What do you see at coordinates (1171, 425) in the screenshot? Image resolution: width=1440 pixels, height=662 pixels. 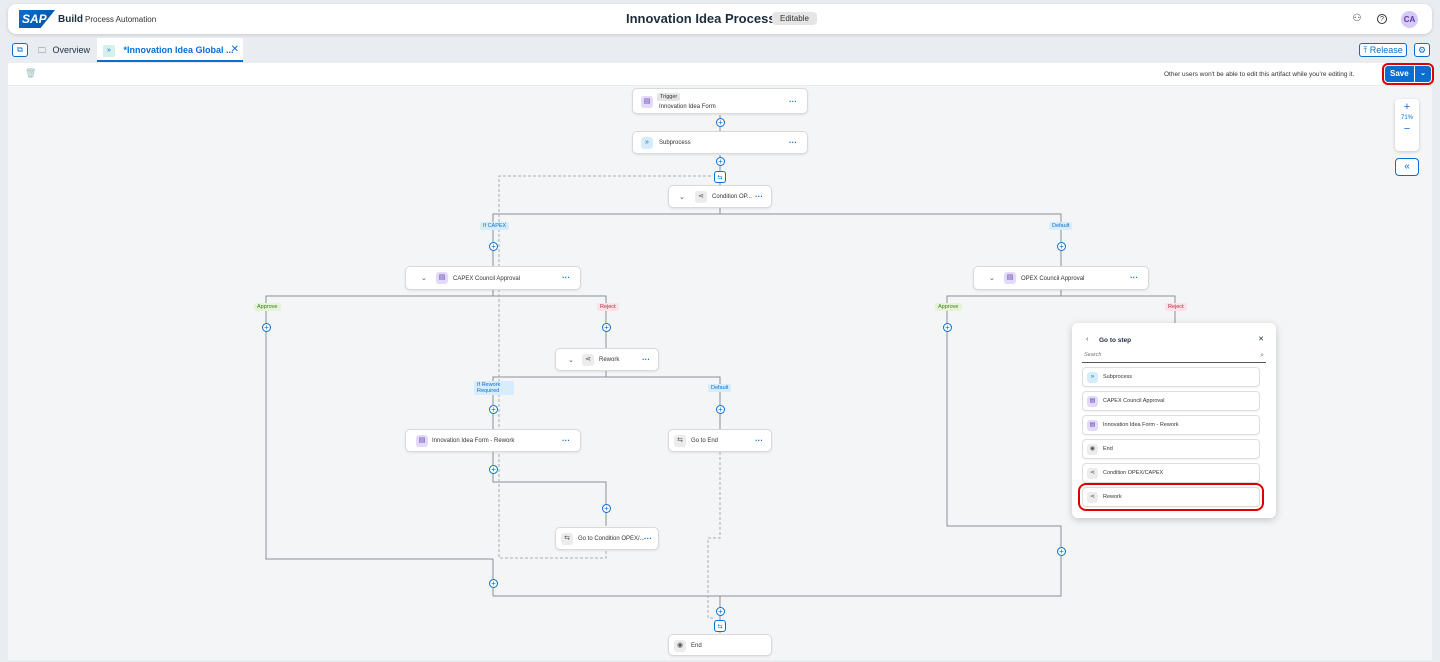 I see `step-option-form-rework: ▤ Innovation Idea Form - Rework` at bounding box center [1171, 425].